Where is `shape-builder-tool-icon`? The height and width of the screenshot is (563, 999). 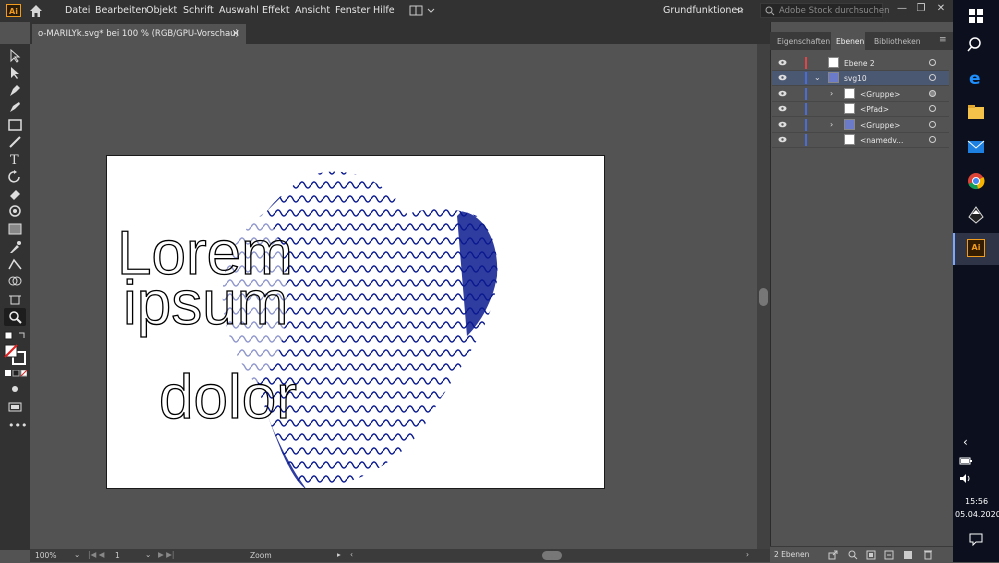 shape-builder-tool-icon is located at coordinates (15, 281).